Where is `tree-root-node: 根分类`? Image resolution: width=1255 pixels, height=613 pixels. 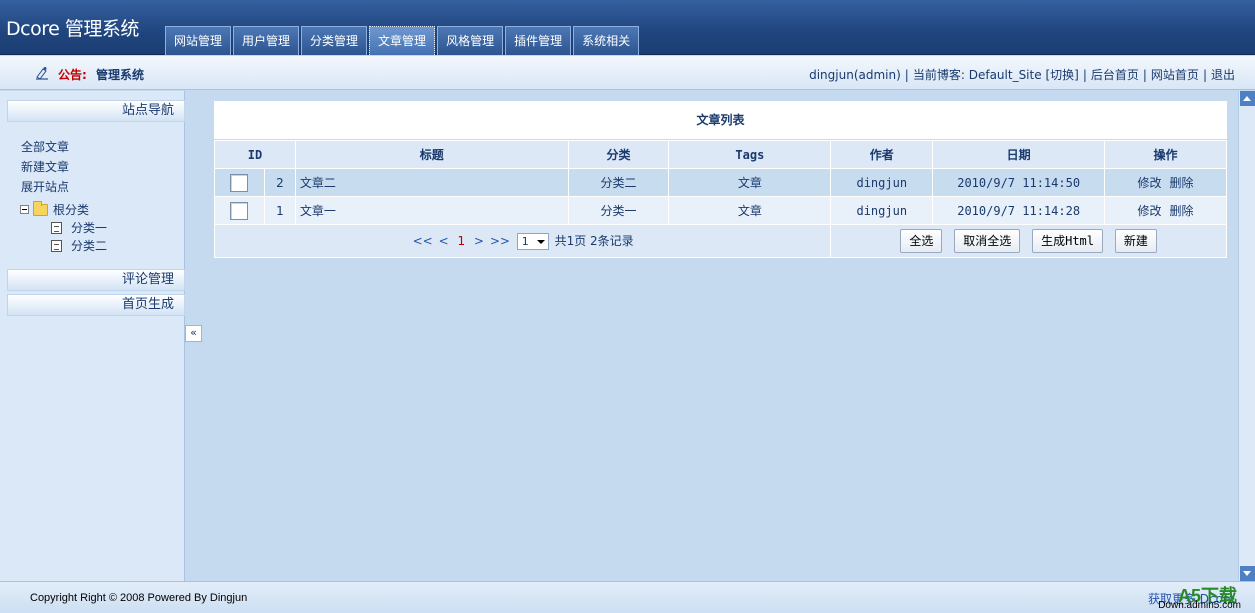
tree-root-node: 根分类 is located at coordinates (55, 209).